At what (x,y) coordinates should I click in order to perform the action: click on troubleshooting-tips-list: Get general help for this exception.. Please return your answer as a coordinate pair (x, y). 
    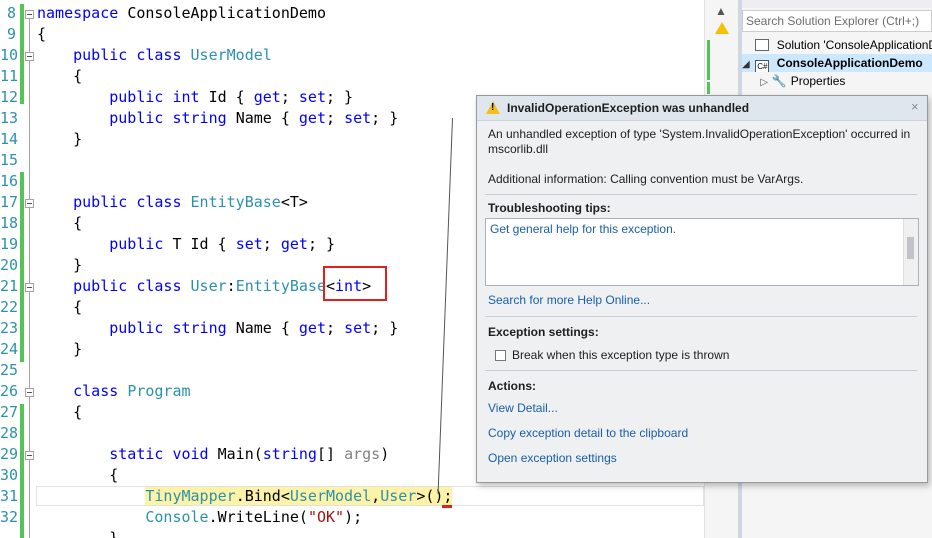
    Looking at the image, I should click on (702, 252).